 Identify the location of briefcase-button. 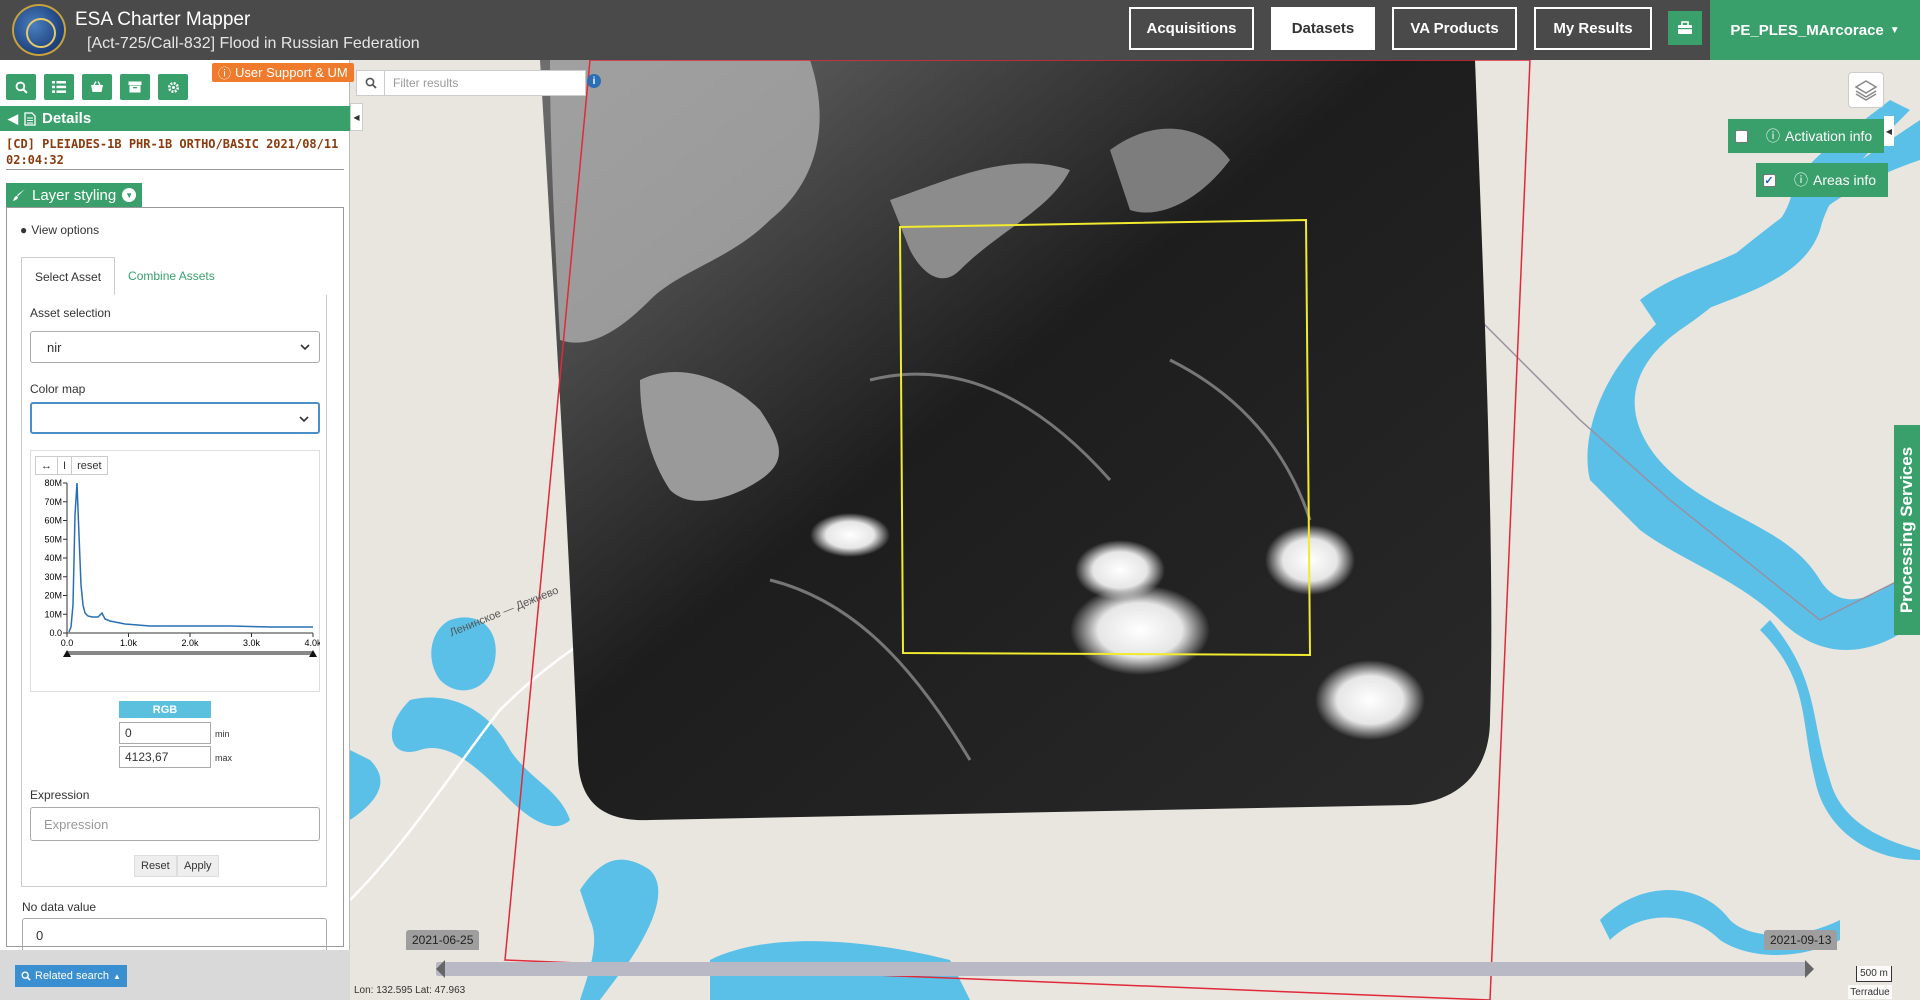
(1685, 28).